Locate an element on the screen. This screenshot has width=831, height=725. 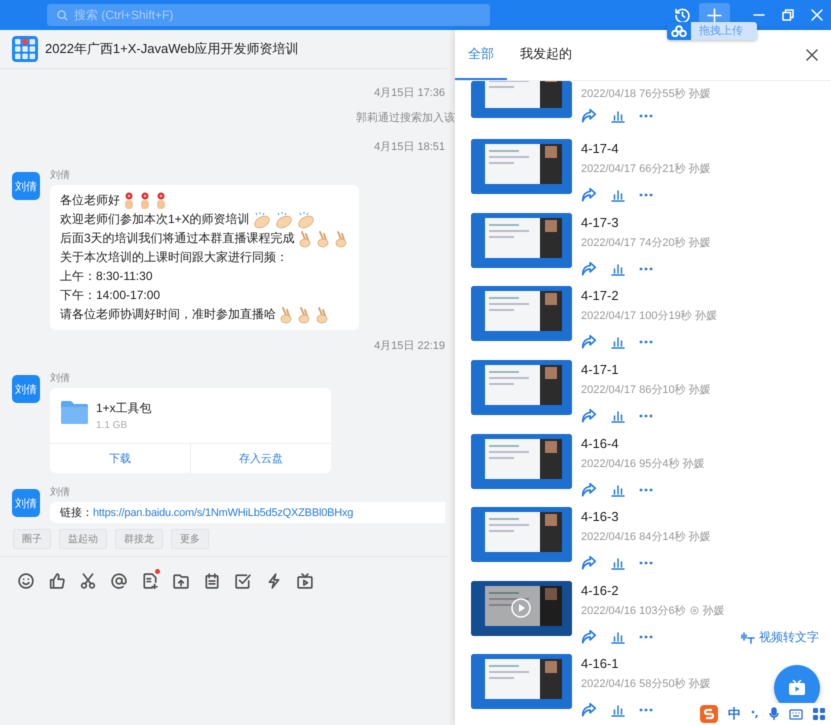
file-action-button: 下载 is located at coordinates (120, 458).